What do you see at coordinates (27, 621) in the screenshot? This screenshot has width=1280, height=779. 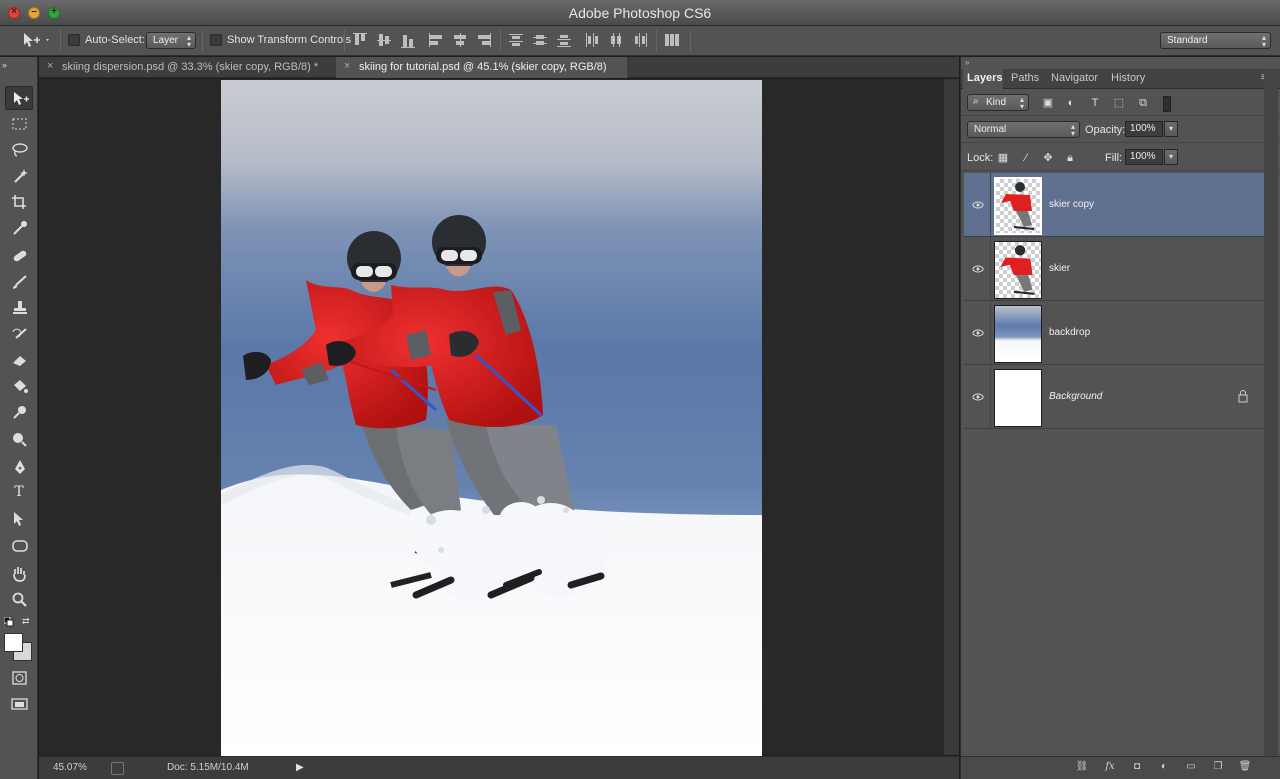 I see `swap-colors-icon: ⇄` at bounding box center [27, 621].